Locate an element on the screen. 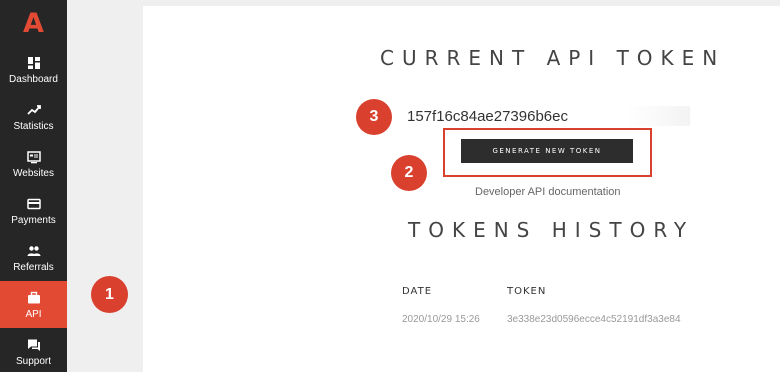 Image resolution: width=780 pixels, height=372 pixels. sidebar-item-websites: Websites is located at coordinates (33, 163).